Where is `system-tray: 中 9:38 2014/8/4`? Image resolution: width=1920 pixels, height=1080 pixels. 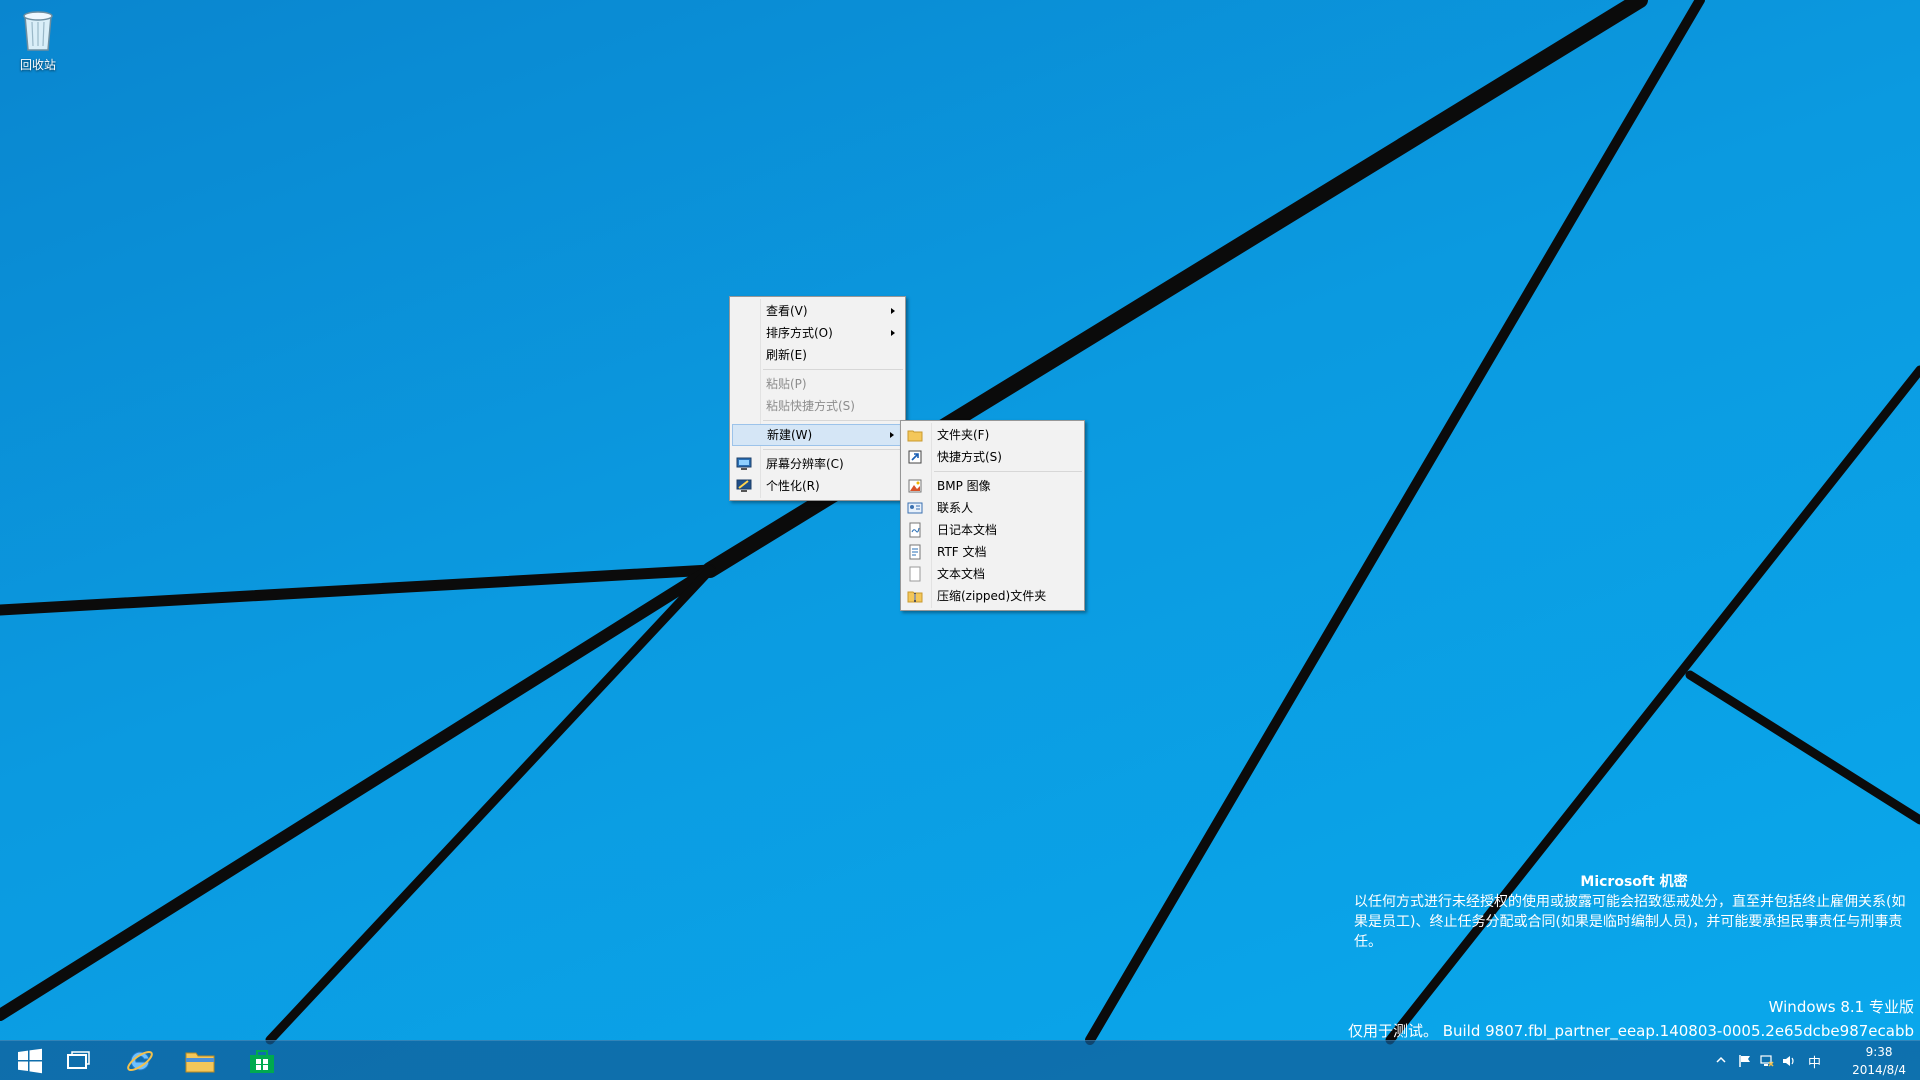 system-tray: 中 9:38 2014/8/4 is located at coordinates (1805, 1060).